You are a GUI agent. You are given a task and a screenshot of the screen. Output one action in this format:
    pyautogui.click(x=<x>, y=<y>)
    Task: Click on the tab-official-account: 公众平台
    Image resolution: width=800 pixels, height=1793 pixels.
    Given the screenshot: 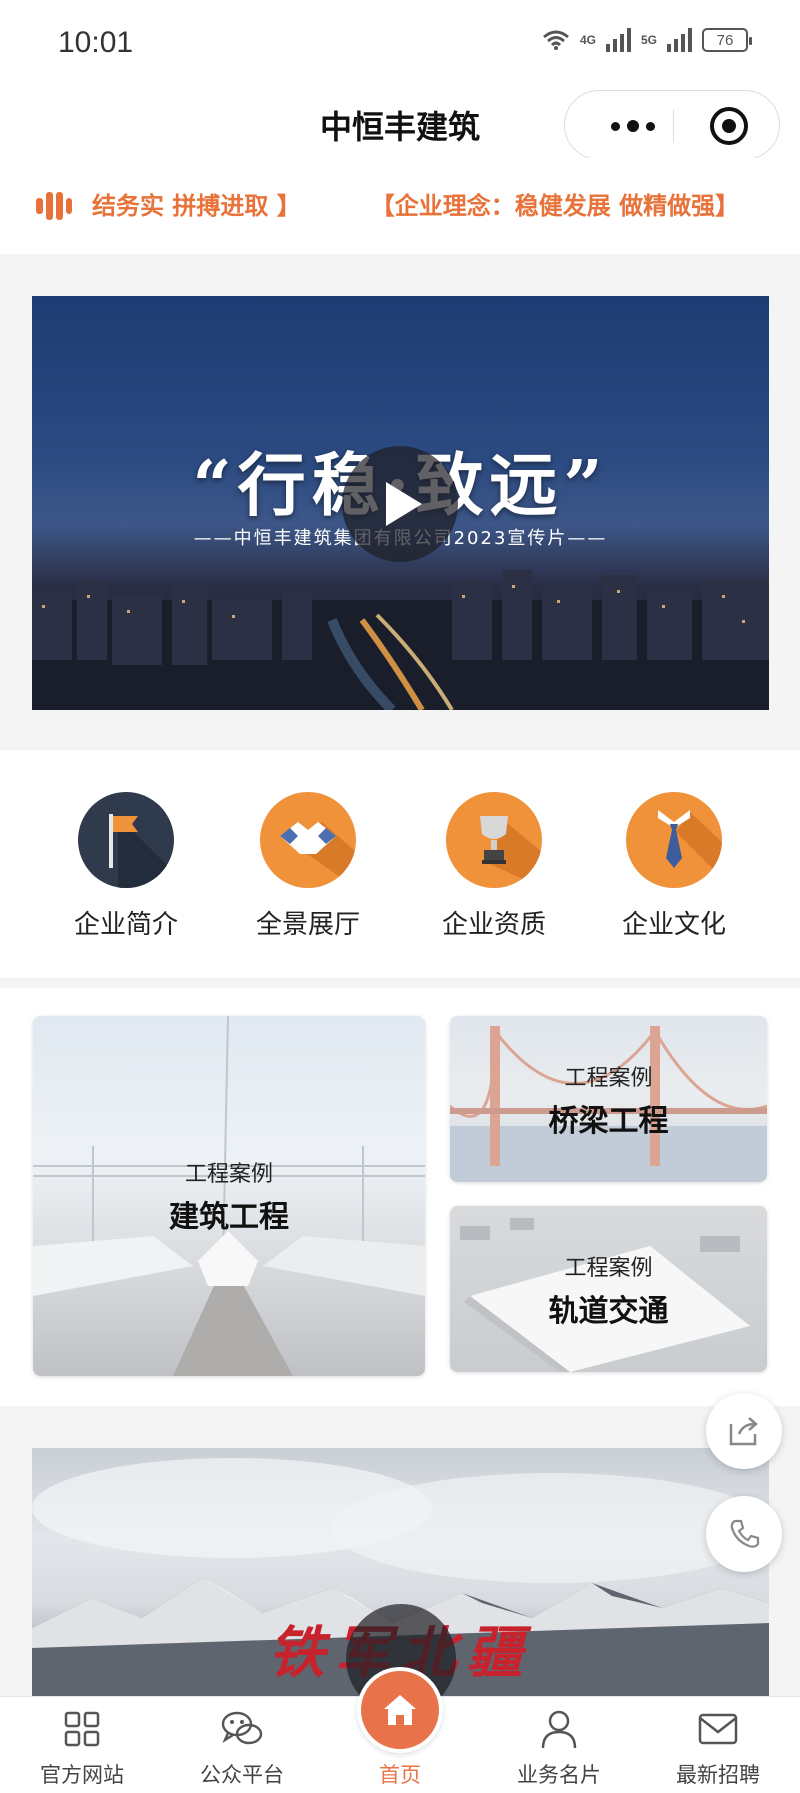 What is the action you would take?
    pyautogui.click(x=242, y=1748)
    